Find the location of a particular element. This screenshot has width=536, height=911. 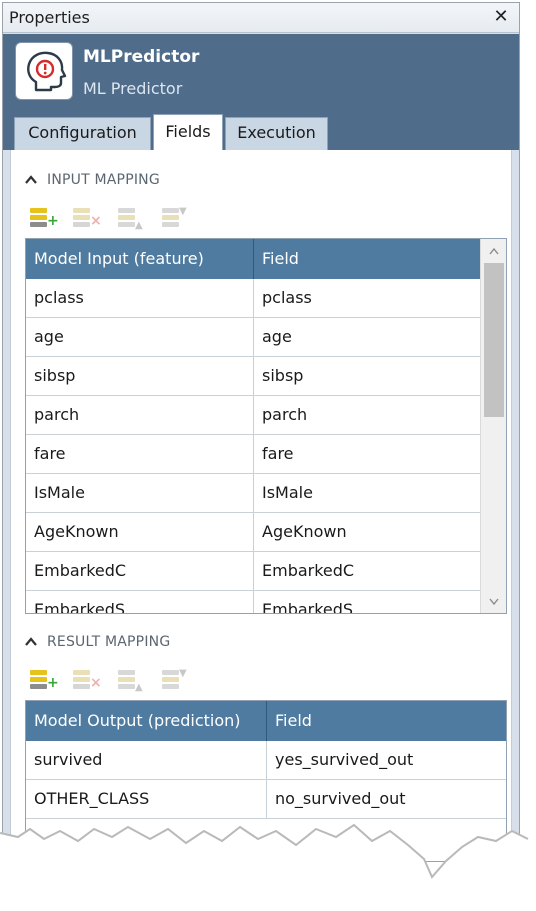

field-cell: fare is located at coordinates (367, 454).